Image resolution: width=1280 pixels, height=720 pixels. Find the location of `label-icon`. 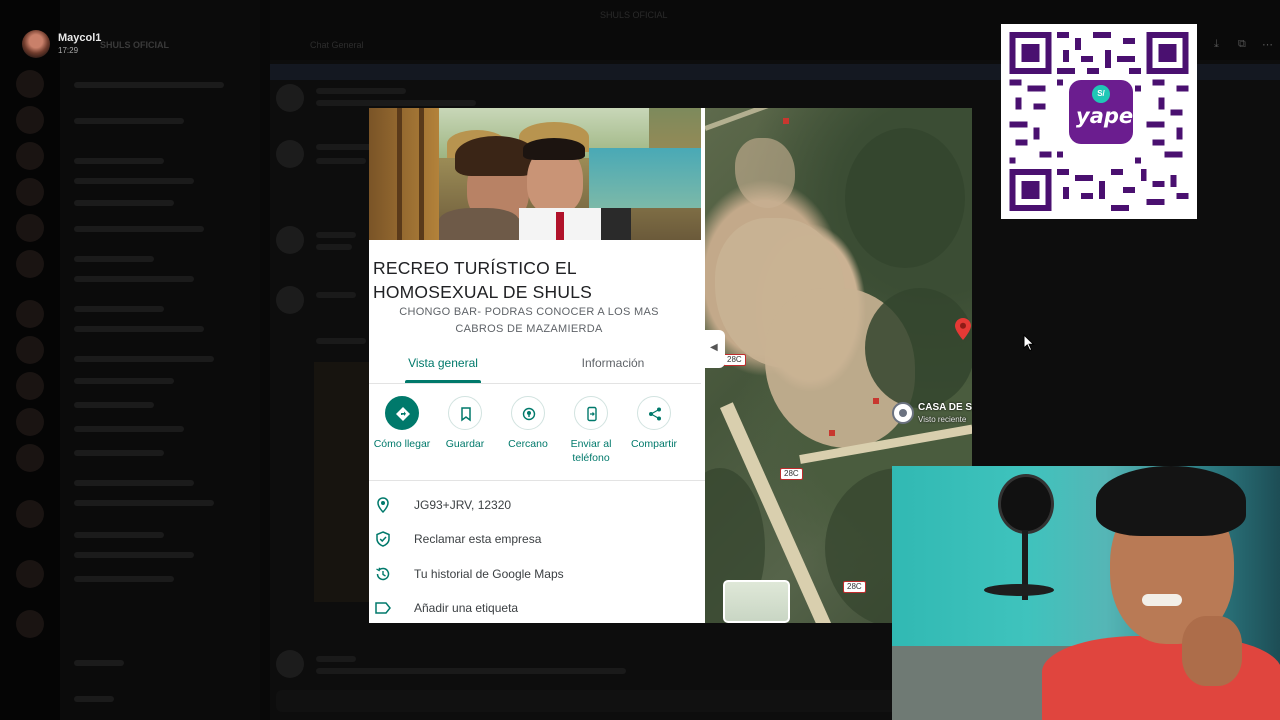

label-icon is located at coordinates (383, 608).